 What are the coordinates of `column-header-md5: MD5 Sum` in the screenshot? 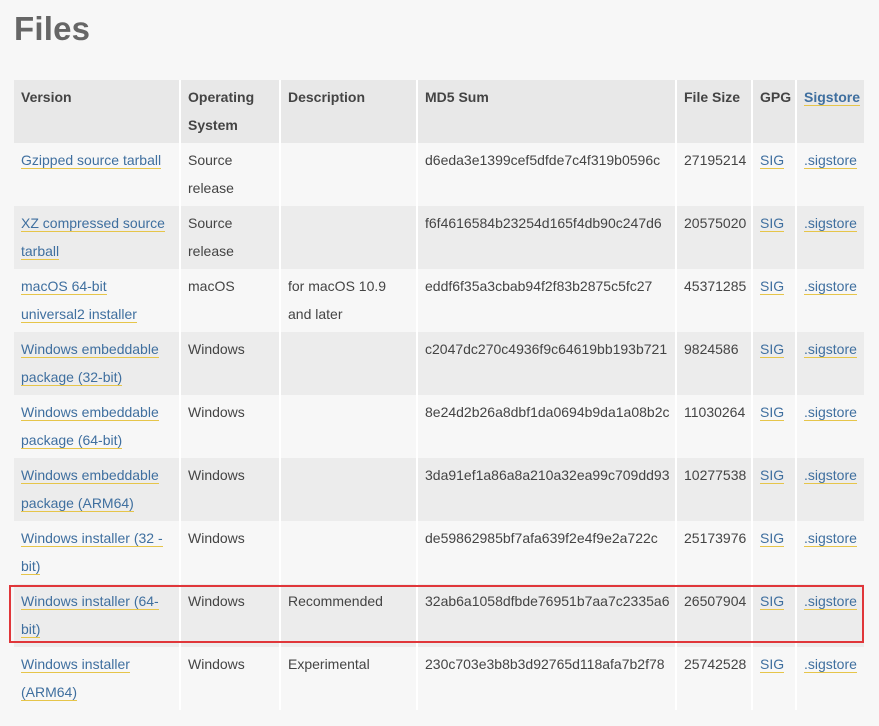 It's located at (547, 111).